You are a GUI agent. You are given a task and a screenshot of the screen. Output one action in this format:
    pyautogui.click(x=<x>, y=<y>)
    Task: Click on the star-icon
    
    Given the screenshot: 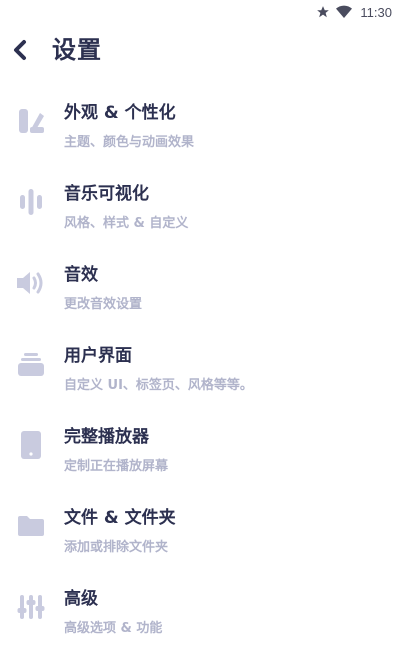 What is the action you would take?
    pyautogui.click(x=323, y=12)
    